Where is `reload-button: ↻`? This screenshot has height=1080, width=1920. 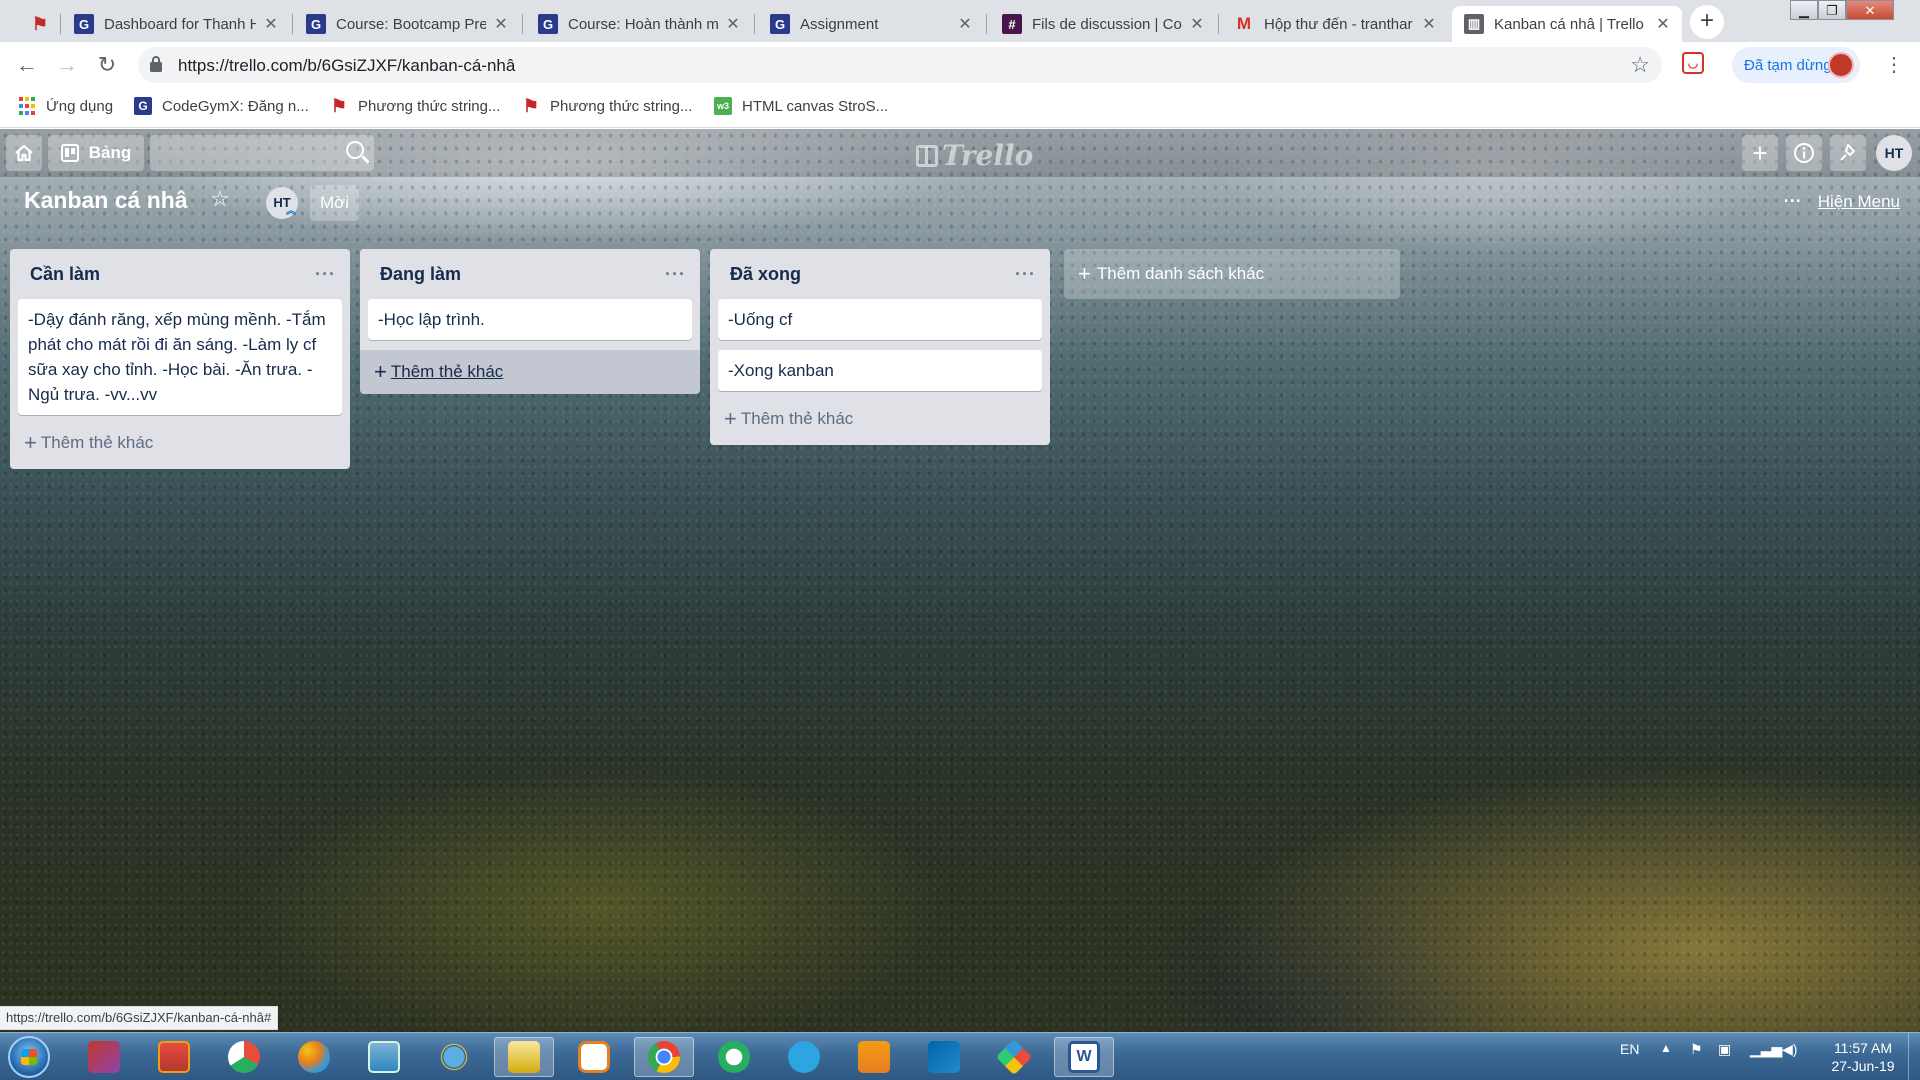
reload-button: ↻ is located at coordinates (107, 65).